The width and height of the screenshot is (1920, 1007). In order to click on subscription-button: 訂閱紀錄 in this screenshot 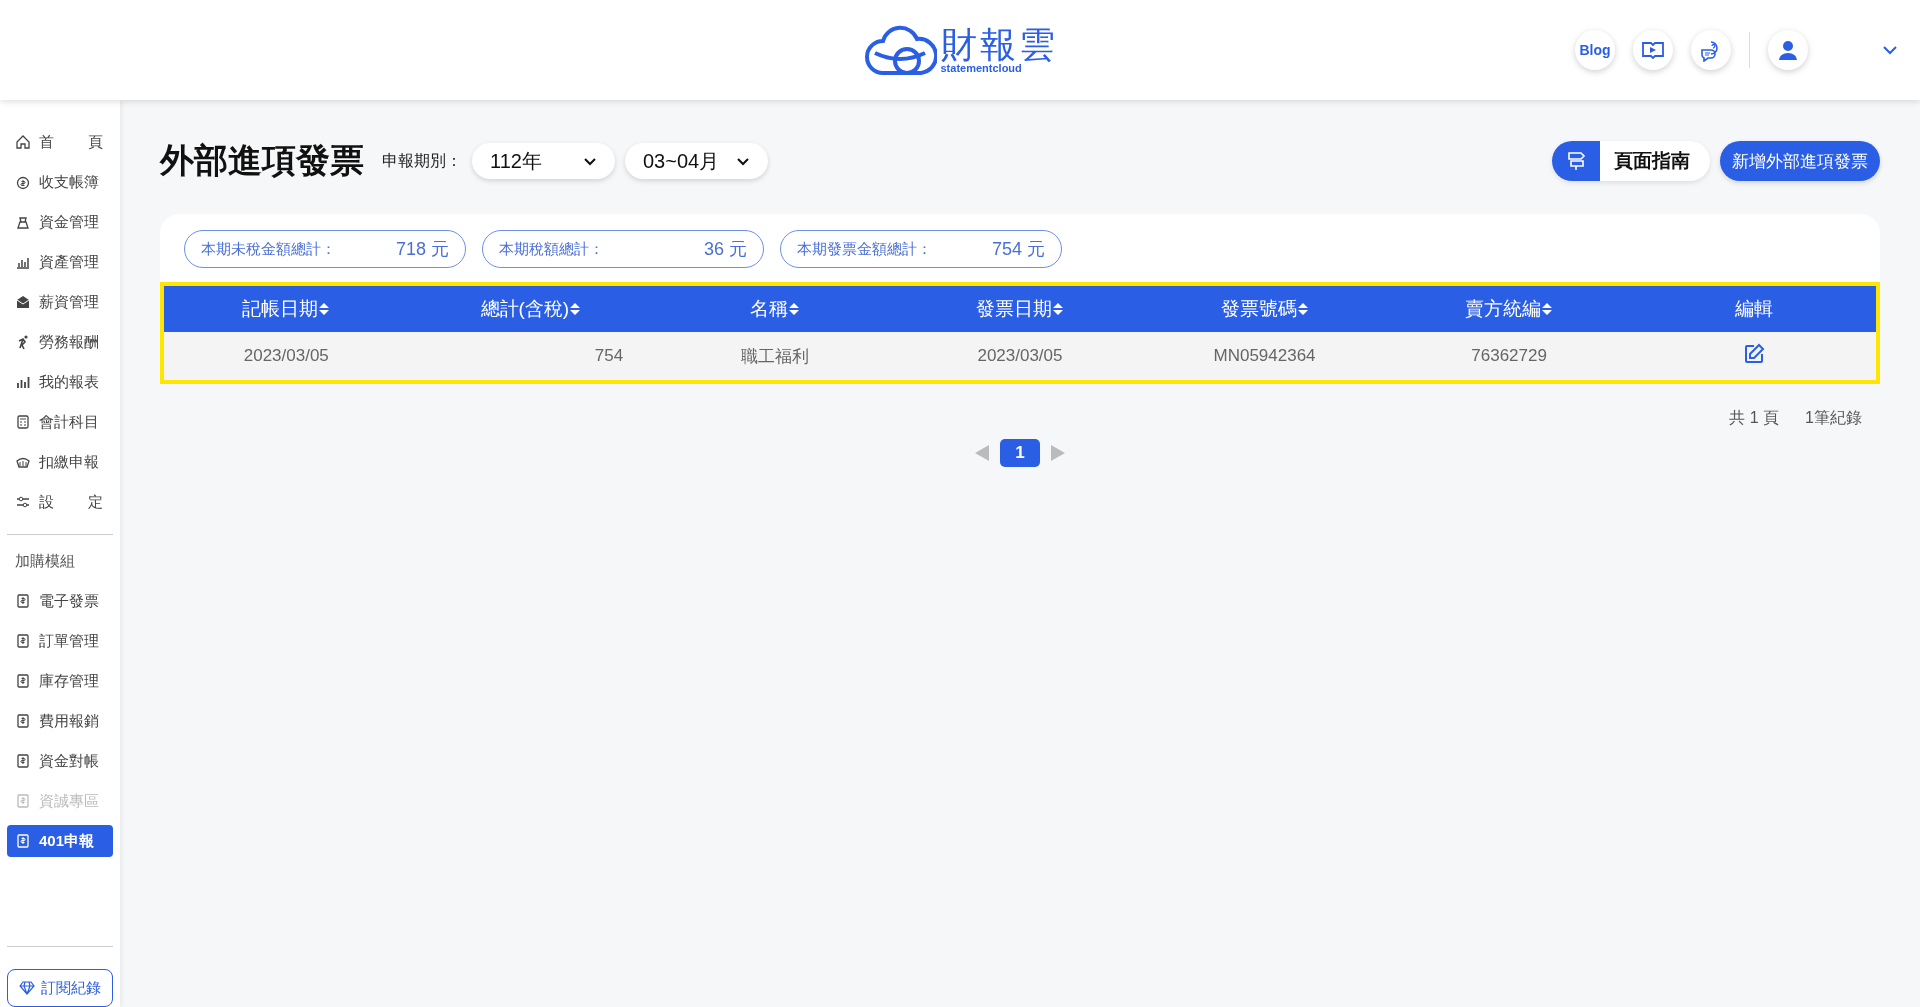, I will do `click(60, 988)`.